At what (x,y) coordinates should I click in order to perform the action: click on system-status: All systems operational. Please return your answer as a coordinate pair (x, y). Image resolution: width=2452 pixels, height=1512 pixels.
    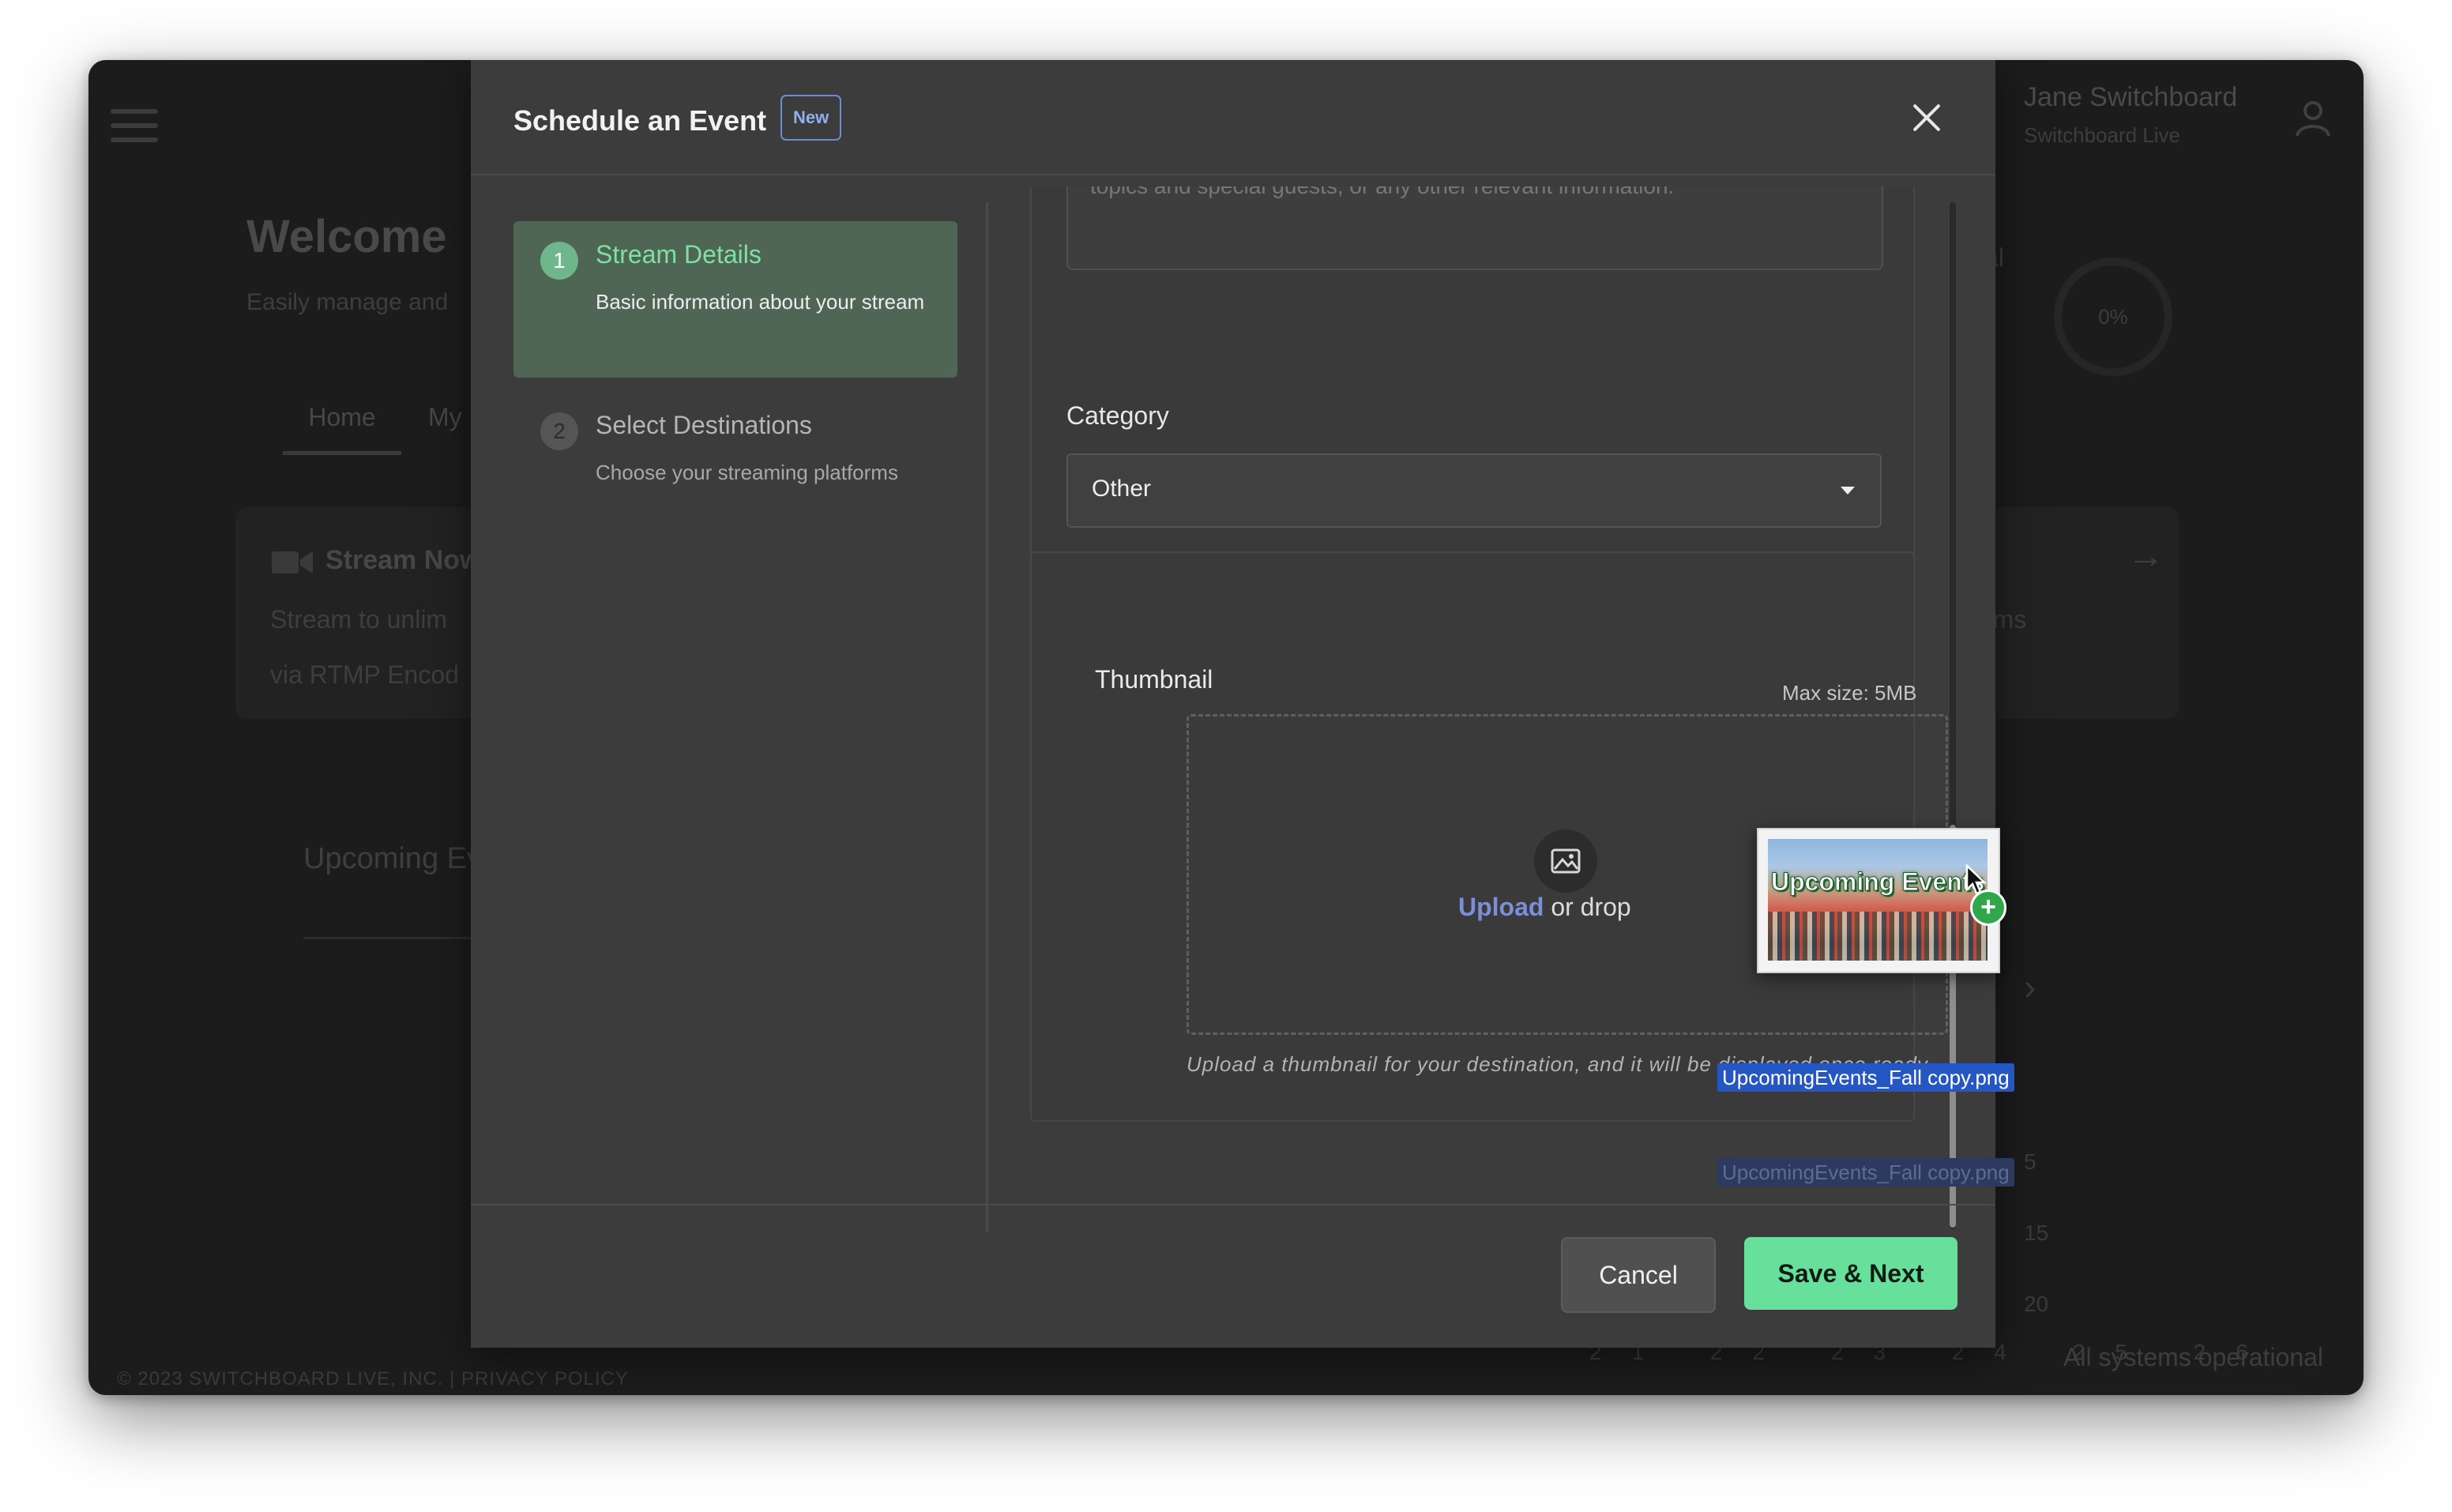
    Looking at the image, I should click on (2193, 1357).